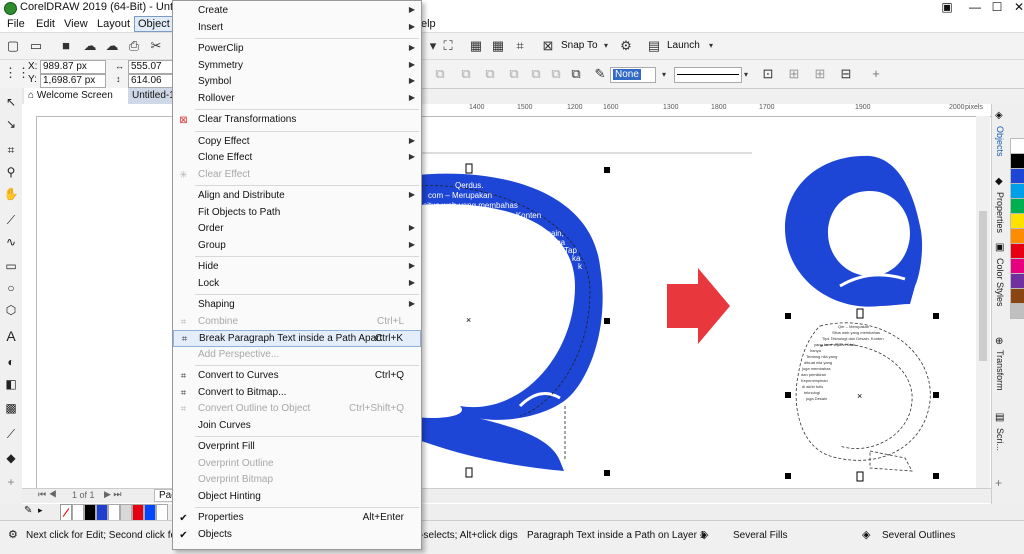 This screenshot has width=1024, height=554. Describe the element at coordinates (11, 336) in the screenshot. I see `text-tool-icon: A` at that location.